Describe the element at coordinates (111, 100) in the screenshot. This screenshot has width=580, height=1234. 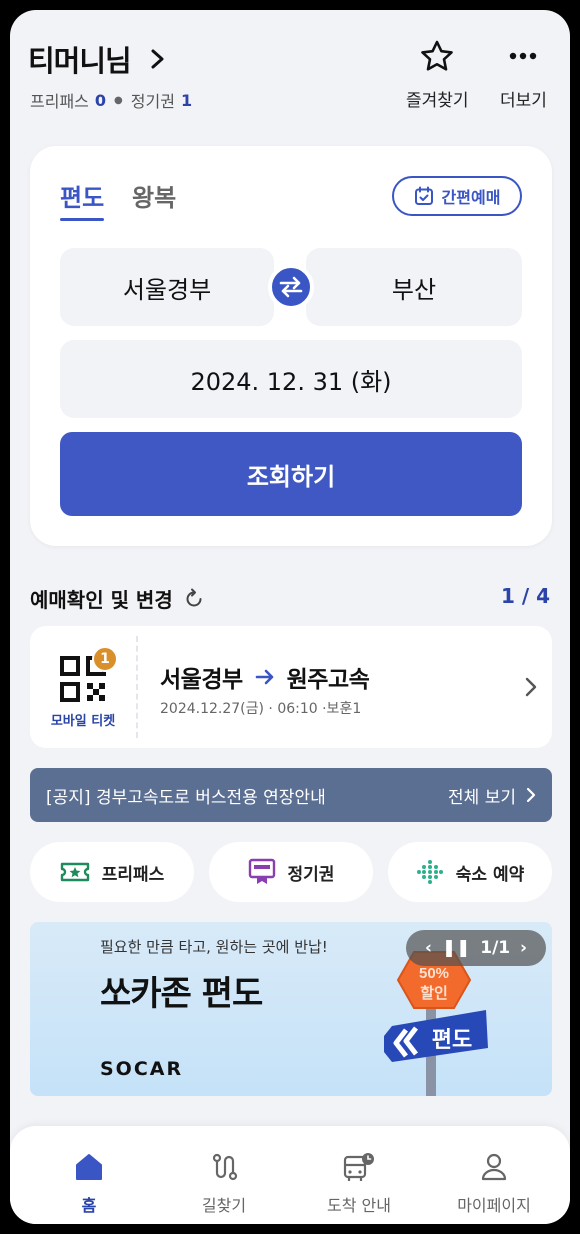
I see `pass-summary: 프리패스 0 ● 정기권 1` at that location.